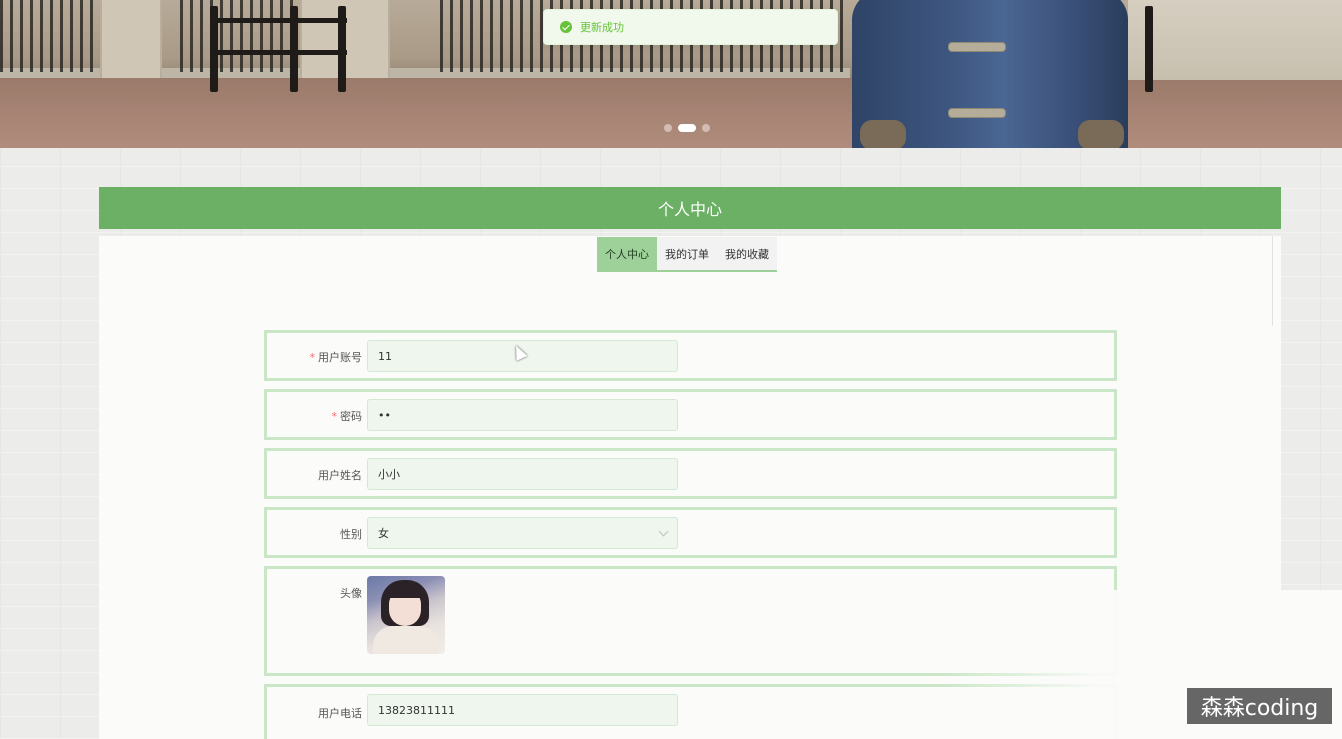 The image size is (1342, 739). What do you see at coordinates (690, 414) in the screenshot?
I see `form-row-password: * 密码 ••` at bounding box center [690, 414].